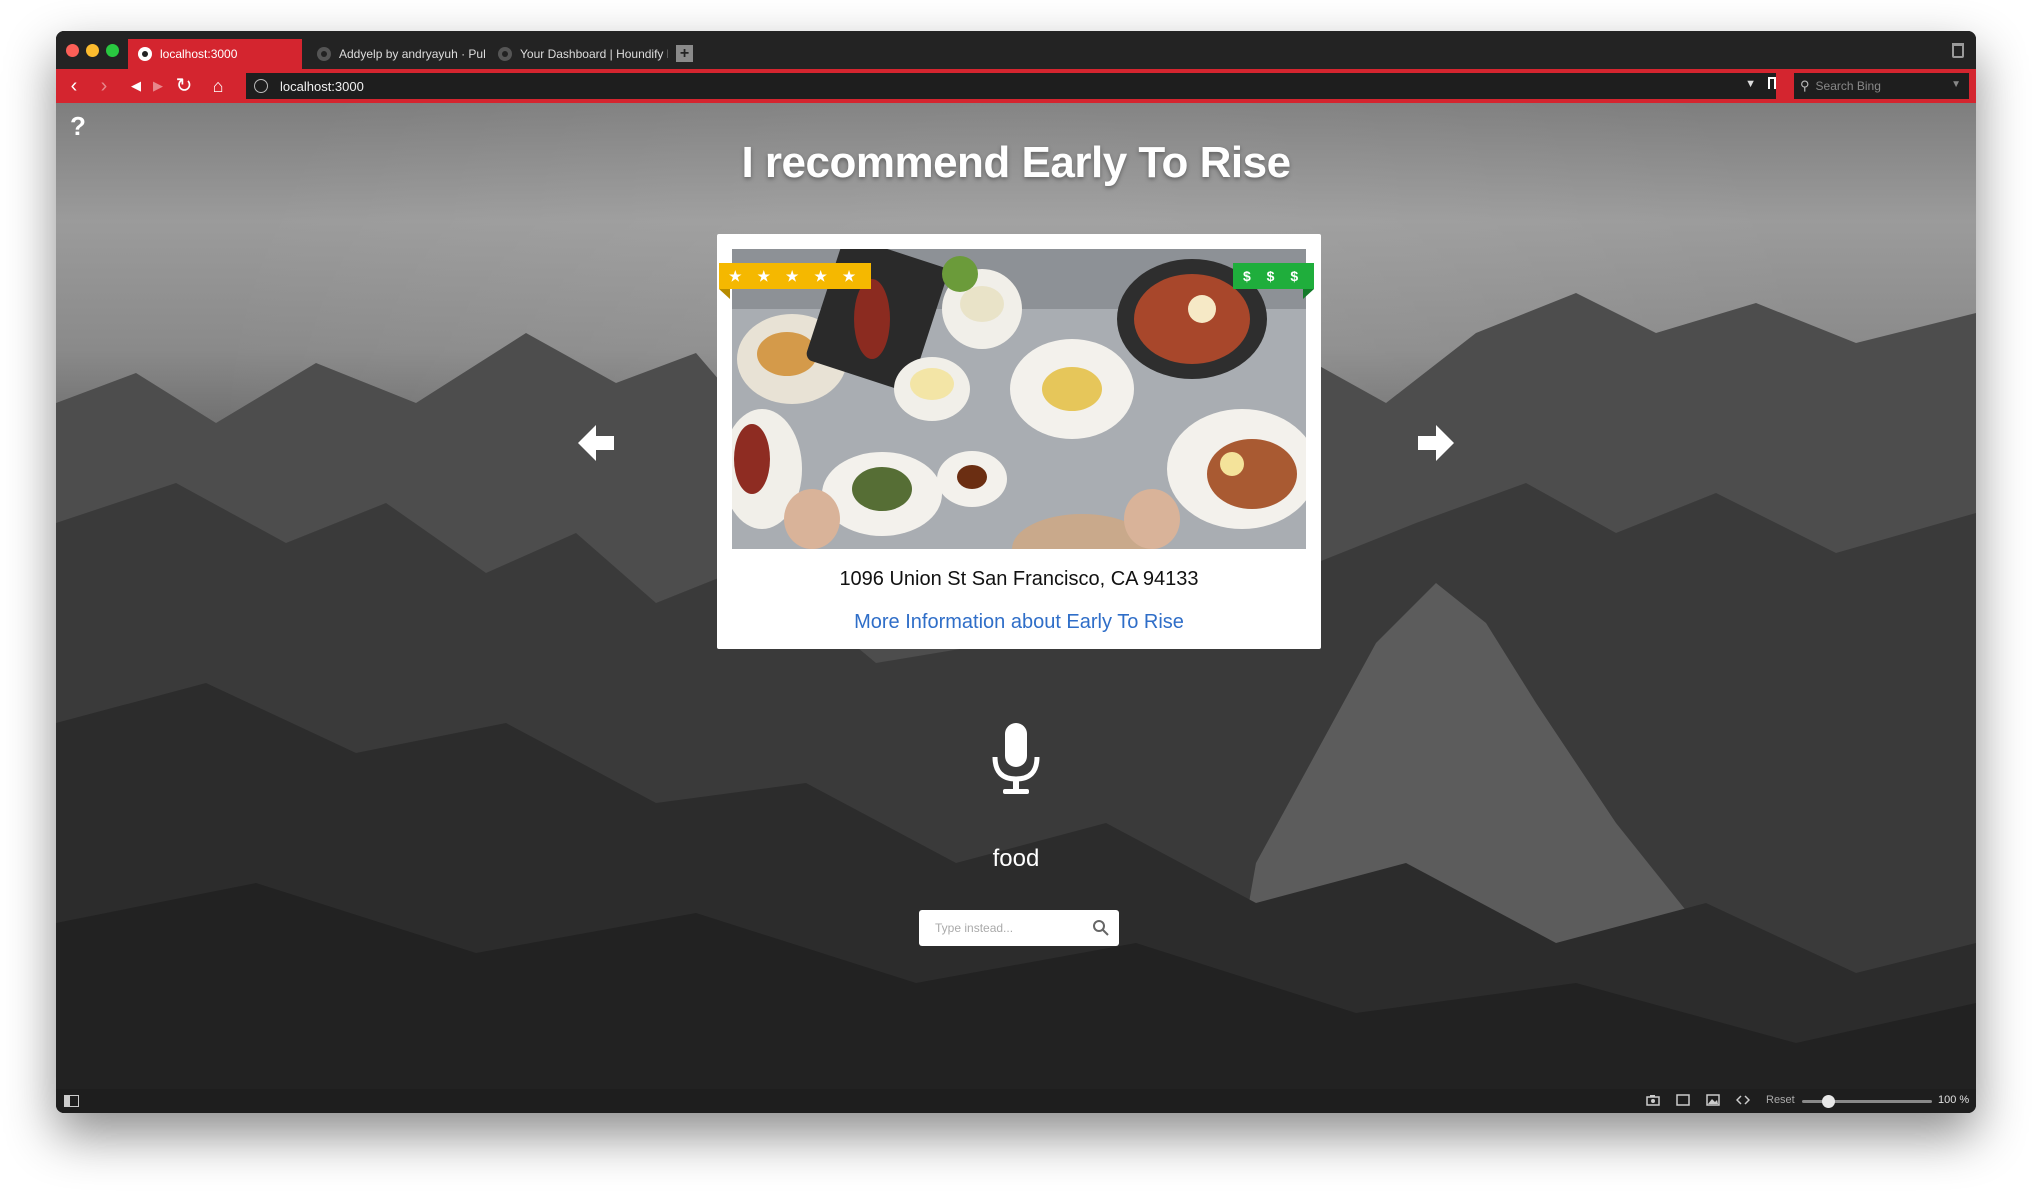 The width and height of the screenshot is (2032, 1192). What do you see at coordinates (1436, 443) in the screenshot?
I see `next-arrow-icon` at bounding box center [1436, 443].